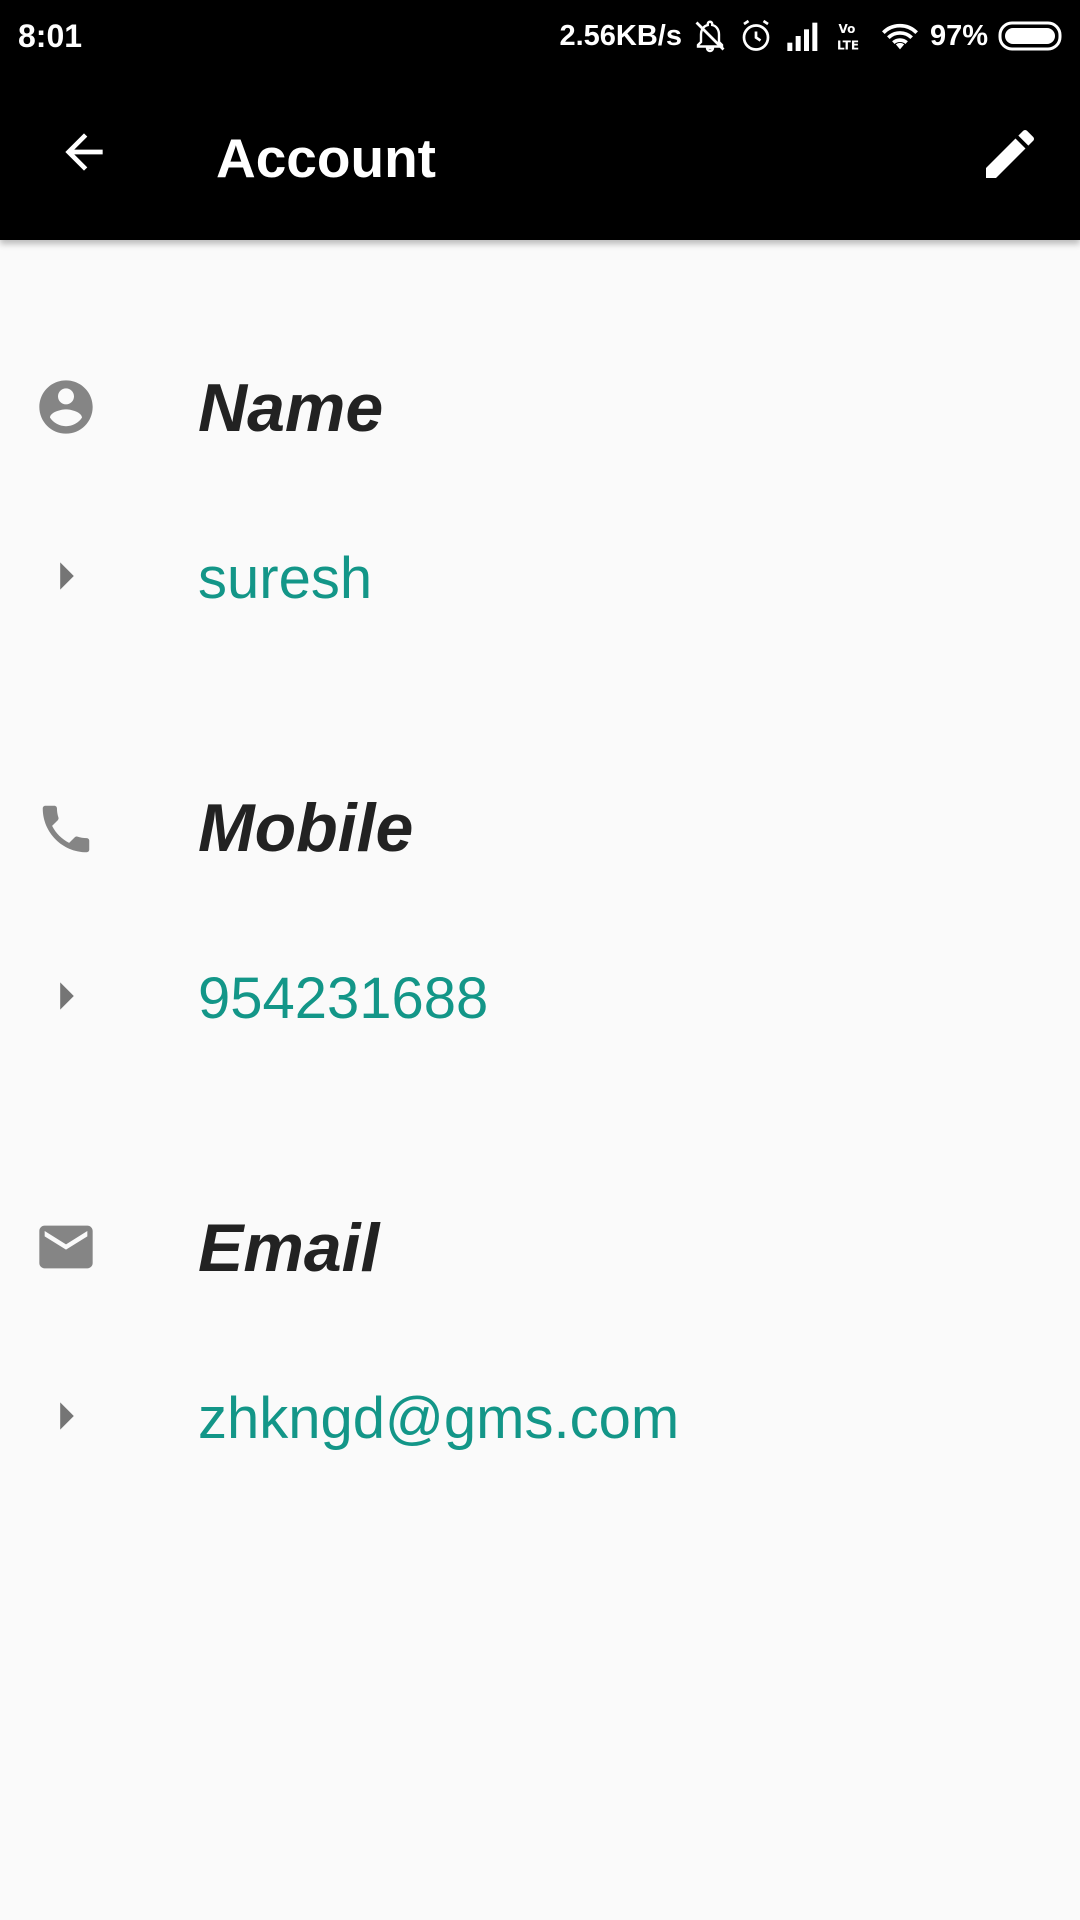 The image size is (1080, 1920). Describe the element at coordinates (900, 36) in the screenshot. I see `wifi-icon` at that location.